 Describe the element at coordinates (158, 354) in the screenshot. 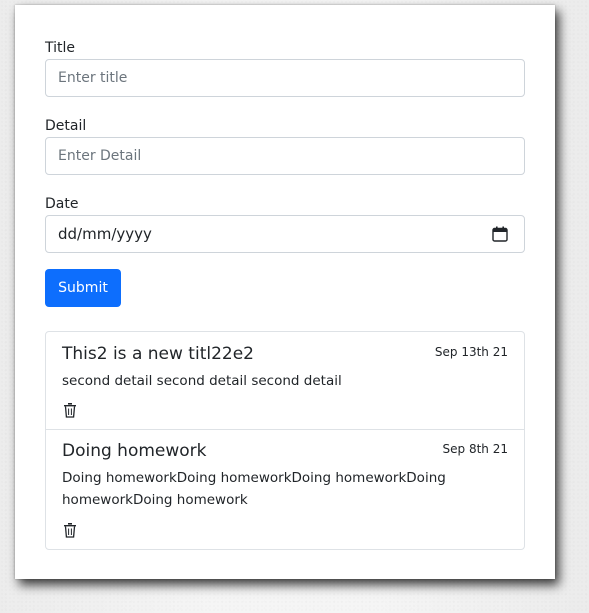

I see `todo-title: This2 is a new titl22e2` at that location.